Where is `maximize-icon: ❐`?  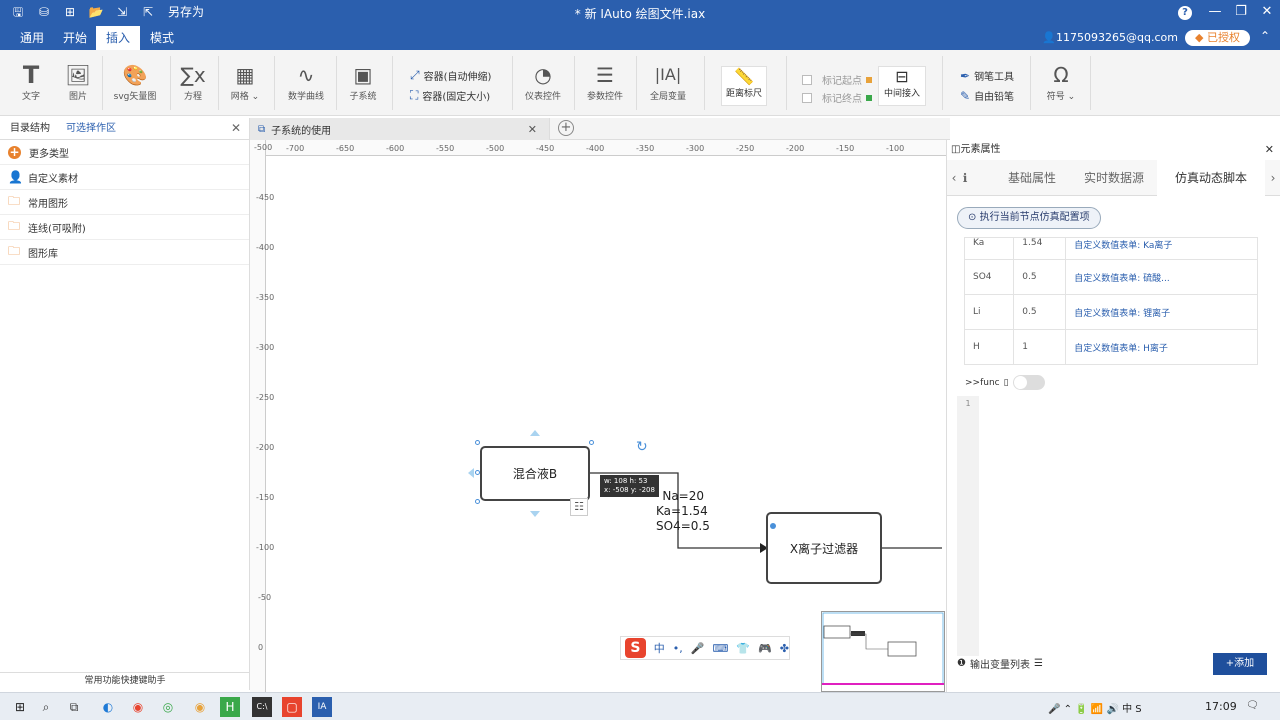
maximize-icon: ❐ is located at coordinates (1241, 13).